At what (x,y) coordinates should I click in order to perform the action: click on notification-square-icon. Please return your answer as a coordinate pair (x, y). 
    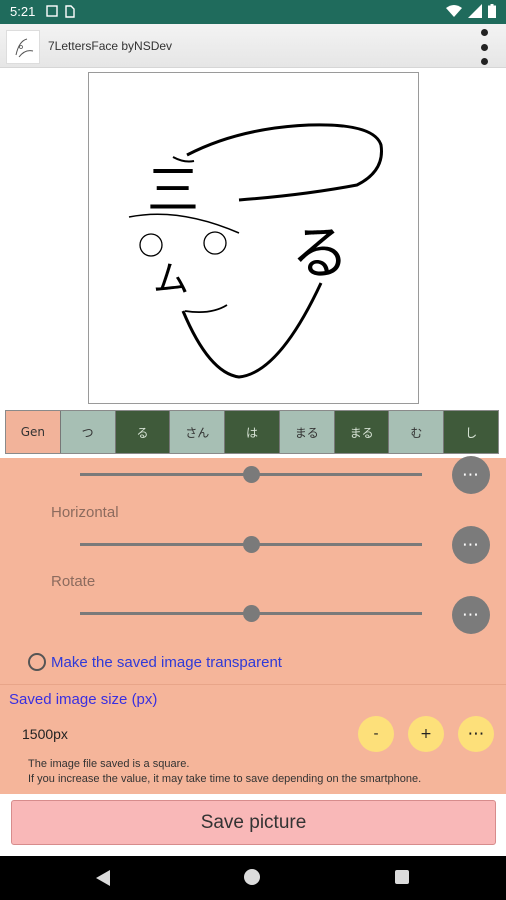
    Looking at the image, I should click on (52, 11).